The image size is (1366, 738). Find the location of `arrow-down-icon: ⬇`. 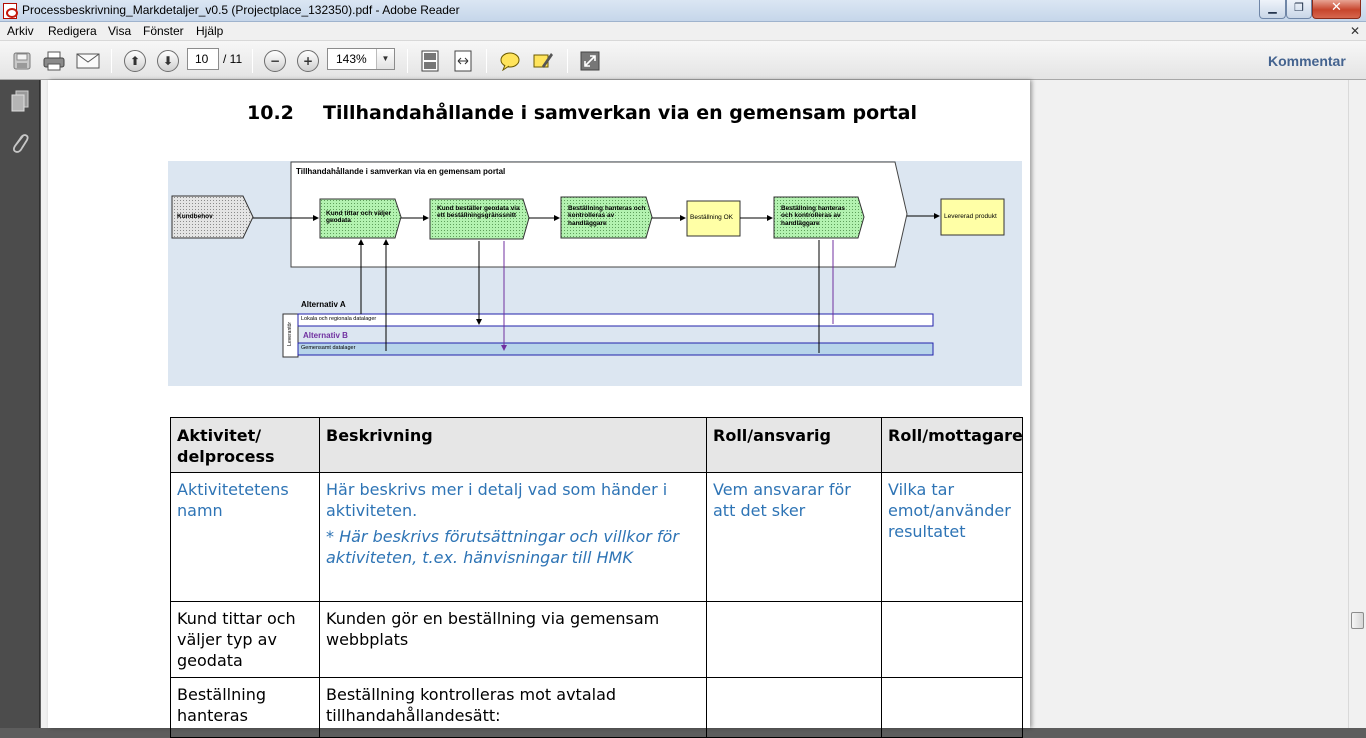

arrow-down-icon: ⬇ is located at coordinates (168, 61).